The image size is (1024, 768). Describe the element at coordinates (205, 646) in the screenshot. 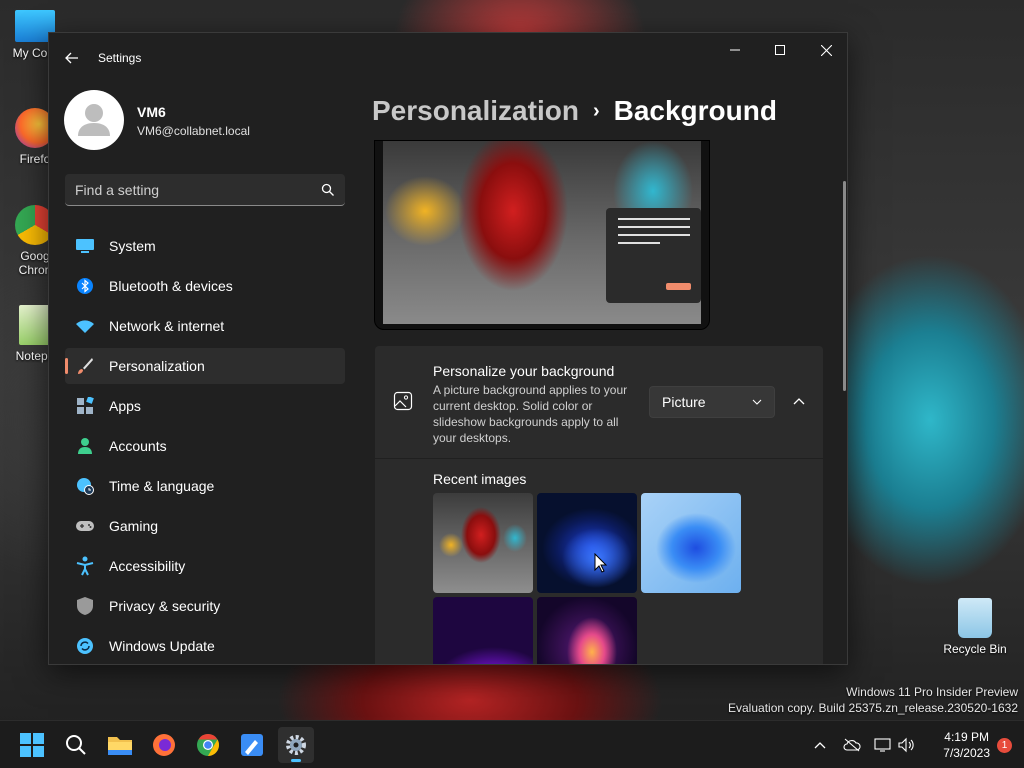

I see `sidebar-item-windows-update: Windows Update` at that location.